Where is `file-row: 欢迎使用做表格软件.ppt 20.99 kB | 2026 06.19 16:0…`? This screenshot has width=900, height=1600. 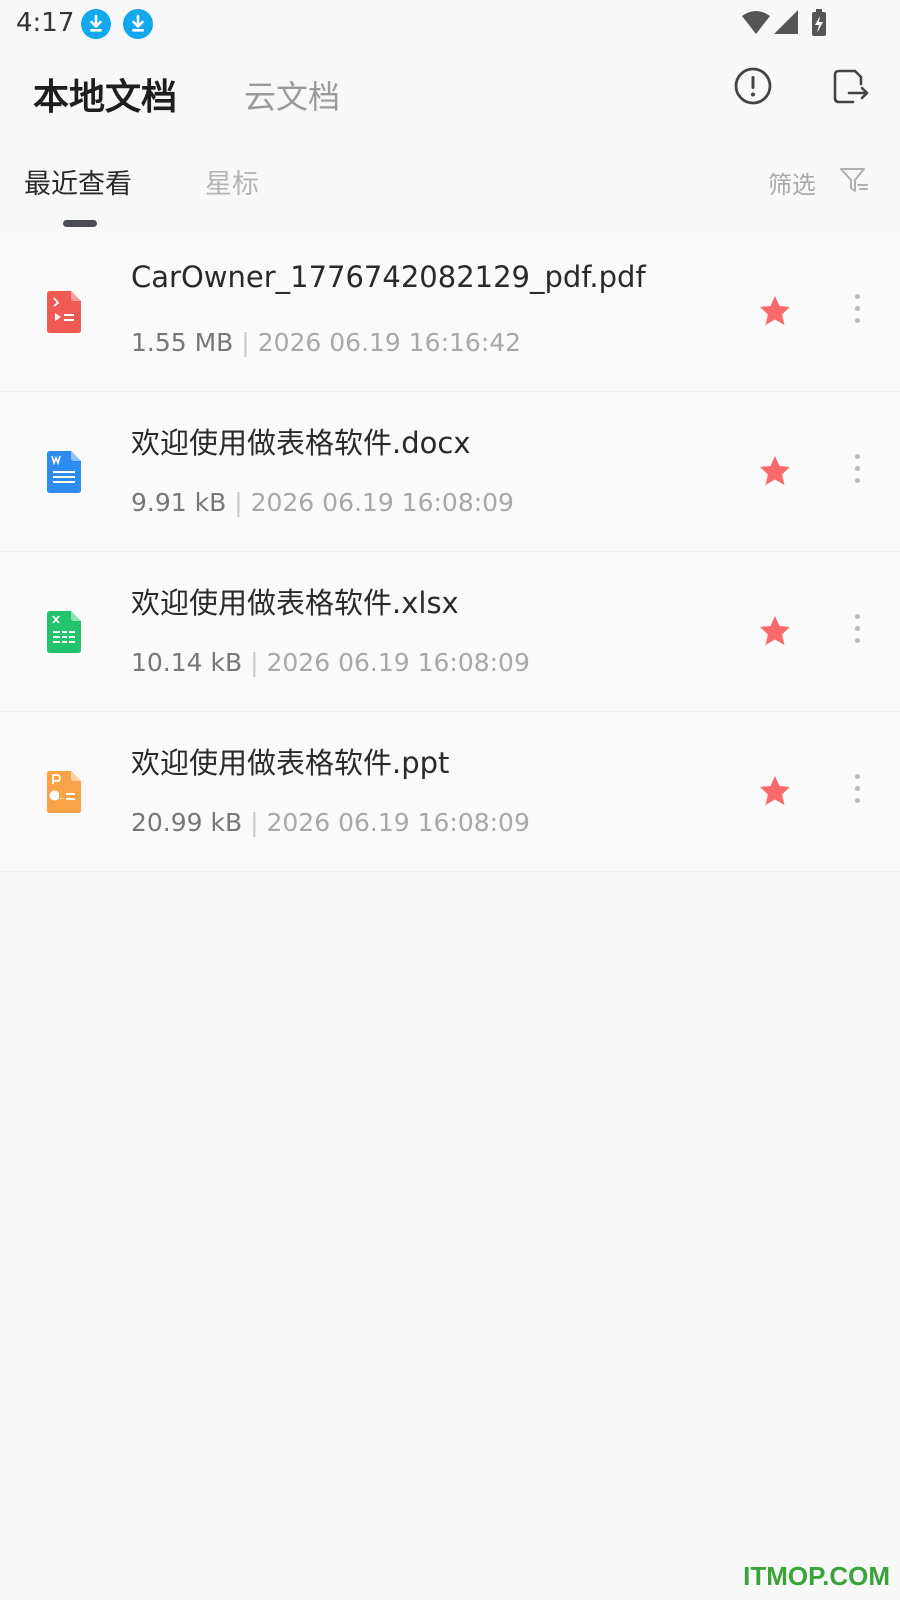 file-row: 欢迎使用做表格软件.ppt 20.99 kB | 2026 06.19 16:0… is located at coordinates (450, 792).